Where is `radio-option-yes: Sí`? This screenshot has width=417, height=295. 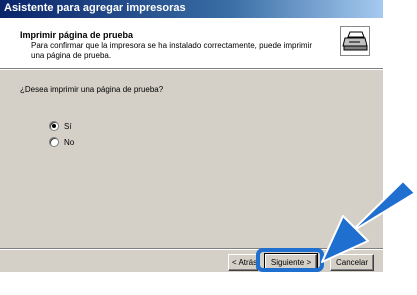 radio-option-yes: Sí is located at coordinates (60, 126).